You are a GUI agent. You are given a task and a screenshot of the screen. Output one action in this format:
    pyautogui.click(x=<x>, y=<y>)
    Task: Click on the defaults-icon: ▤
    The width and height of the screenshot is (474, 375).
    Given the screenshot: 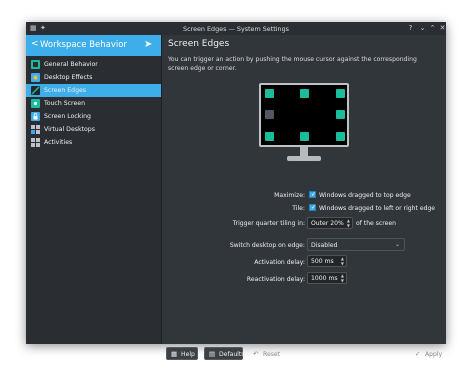 What is the action you would take?
    pyautogui.click(x=212, y=354)
    